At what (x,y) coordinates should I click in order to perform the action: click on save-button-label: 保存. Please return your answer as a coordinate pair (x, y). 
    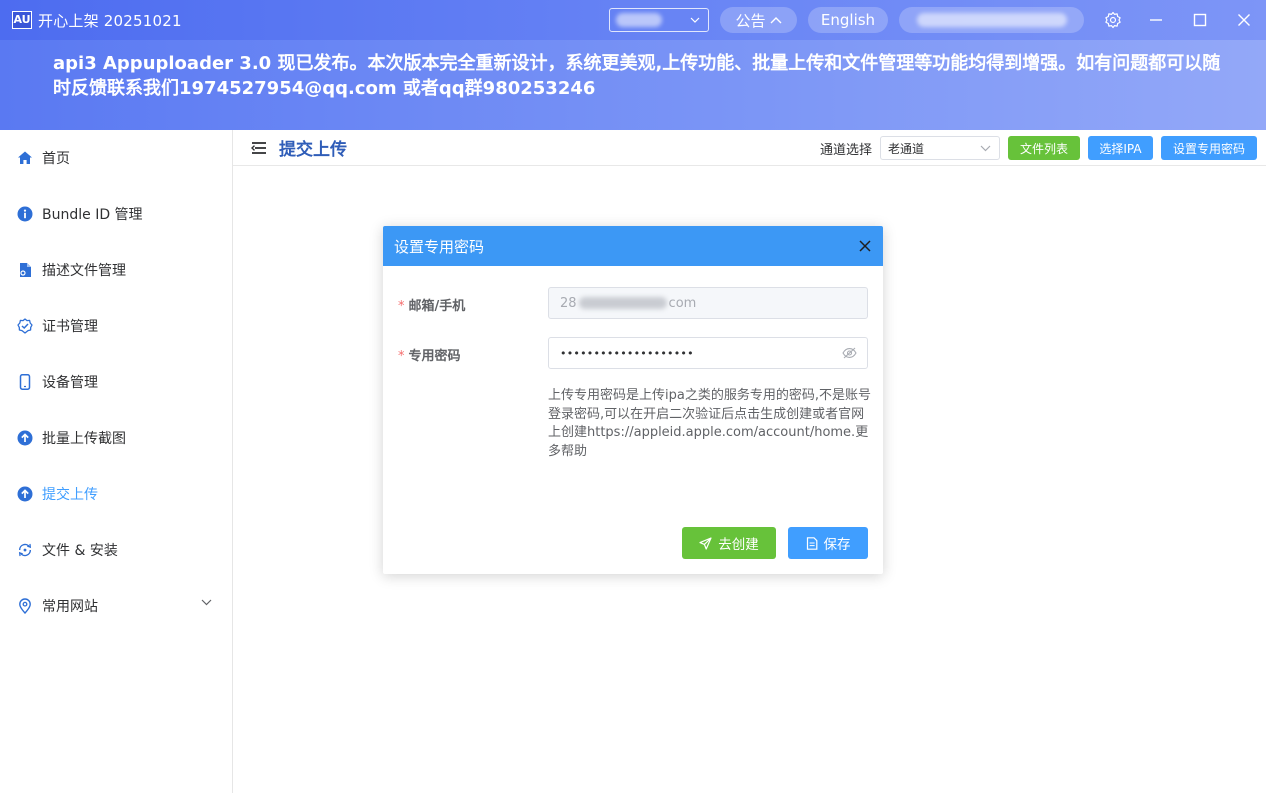
    Looking at the image, I should click on (837, 545).